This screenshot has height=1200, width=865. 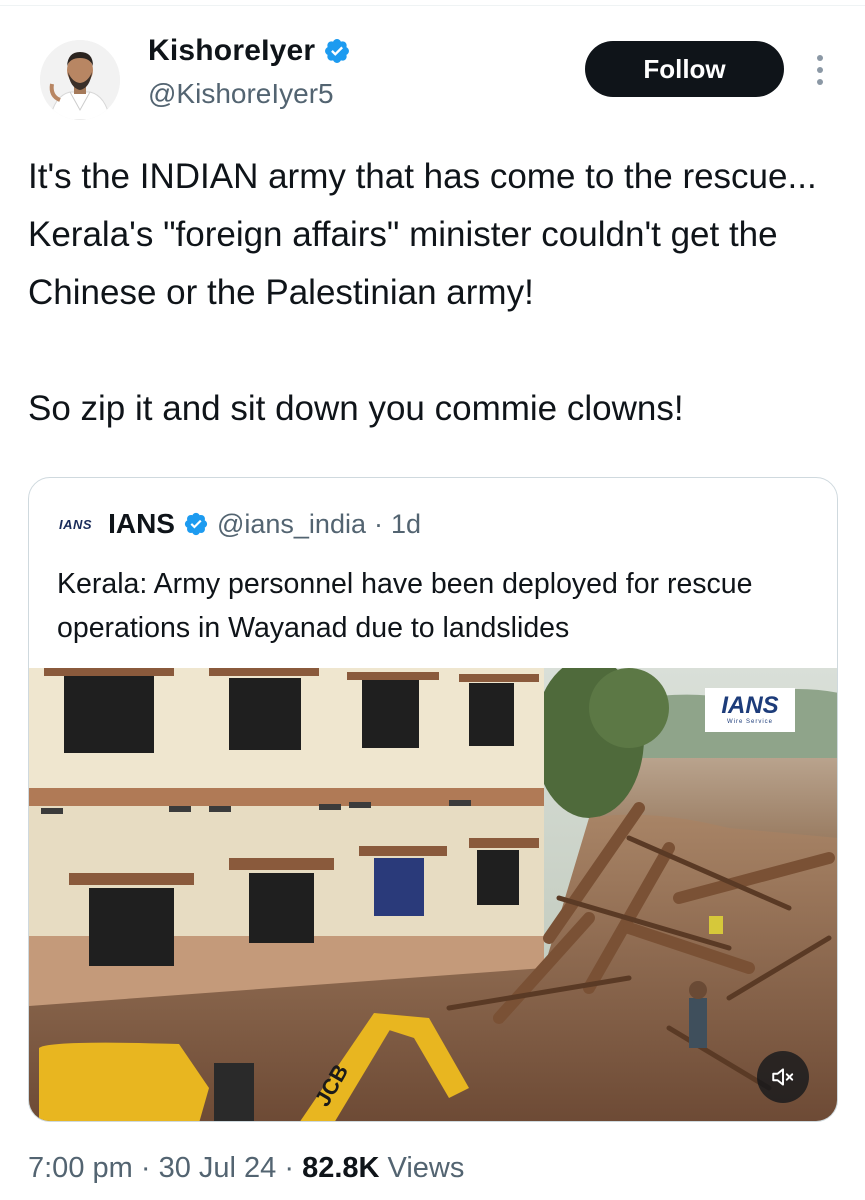 I want to click on top-divider, so click(x=432, y=3).